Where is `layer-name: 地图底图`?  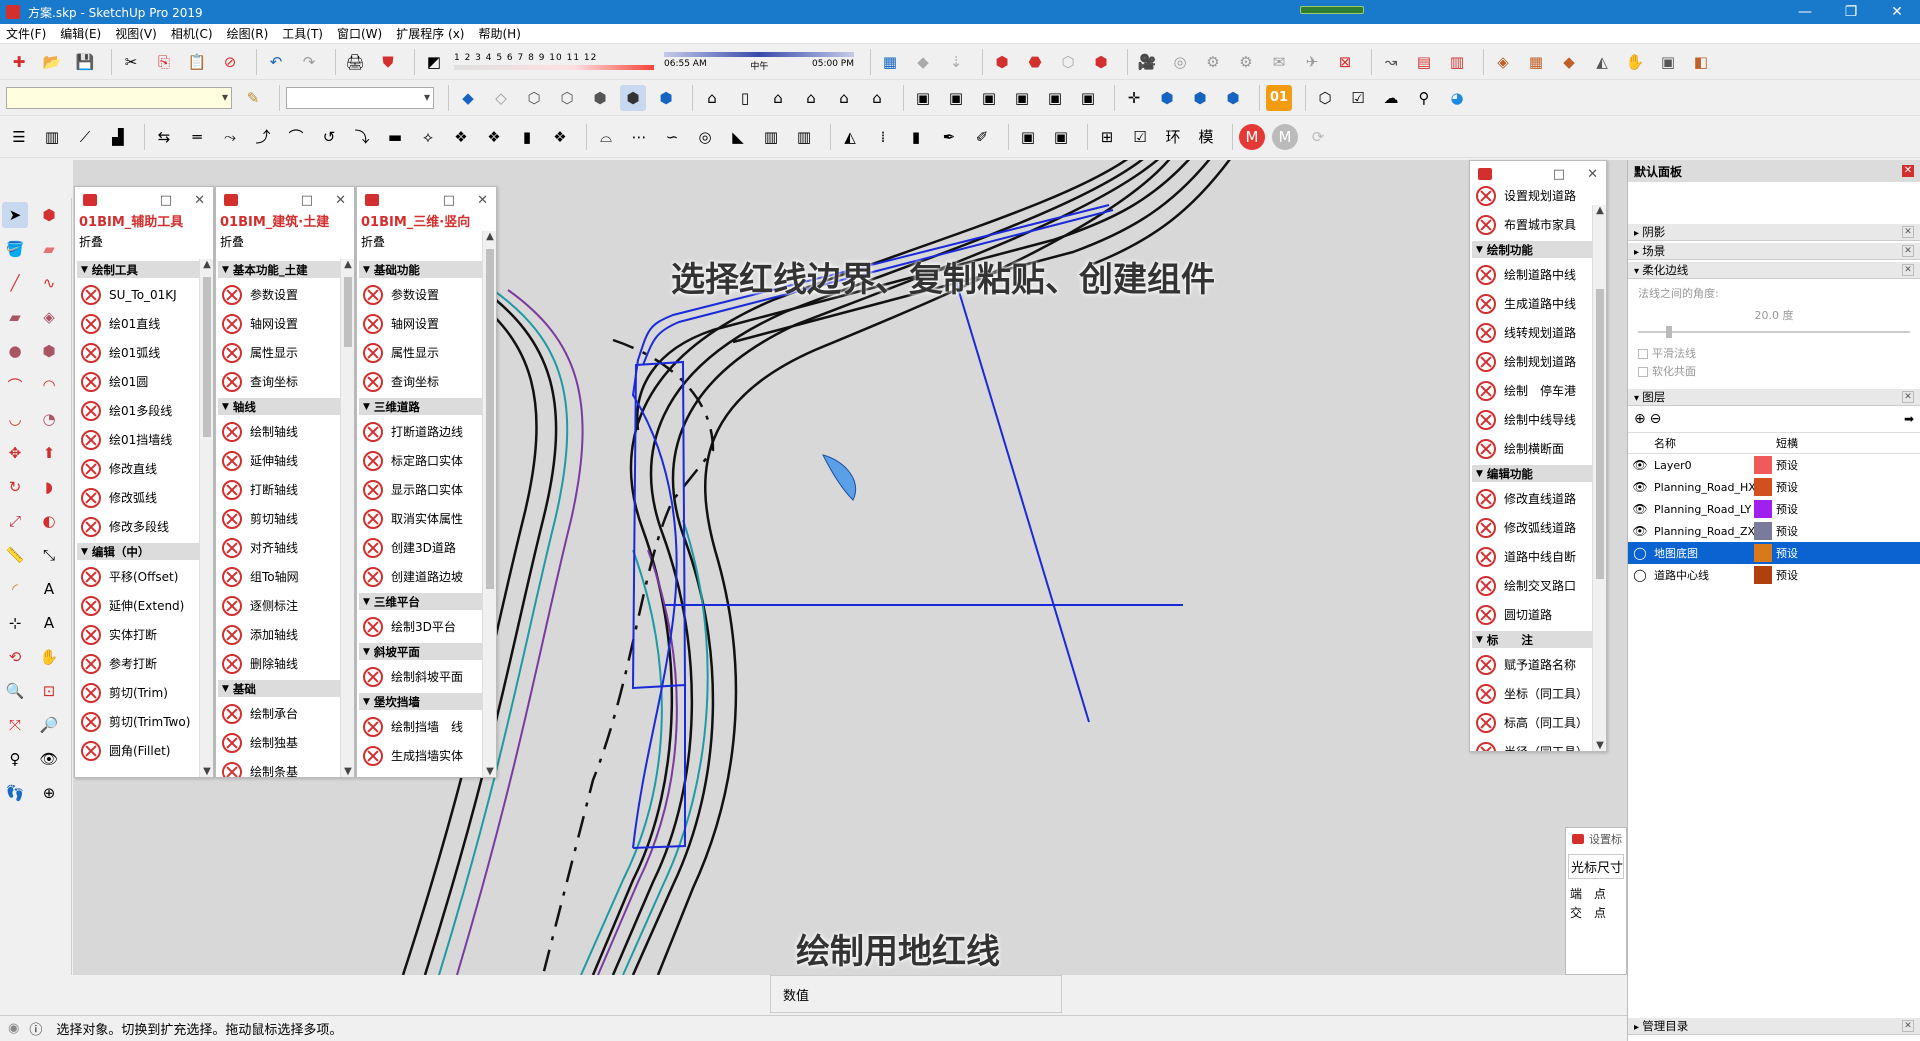 layer-name: 地图底图 is located at coordinates (1703, 553).